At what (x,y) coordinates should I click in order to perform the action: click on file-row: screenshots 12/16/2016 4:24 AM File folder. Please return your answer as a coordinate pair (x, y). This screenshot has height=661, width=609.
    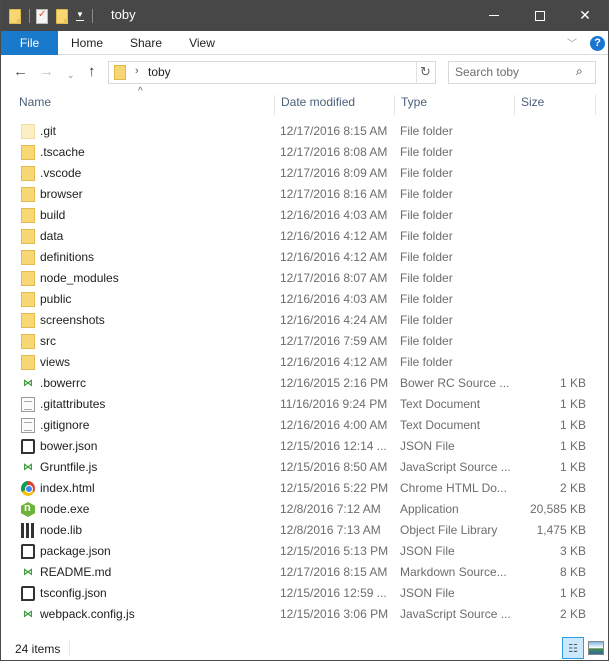
    Looking at the image, I should click on (304, 320).